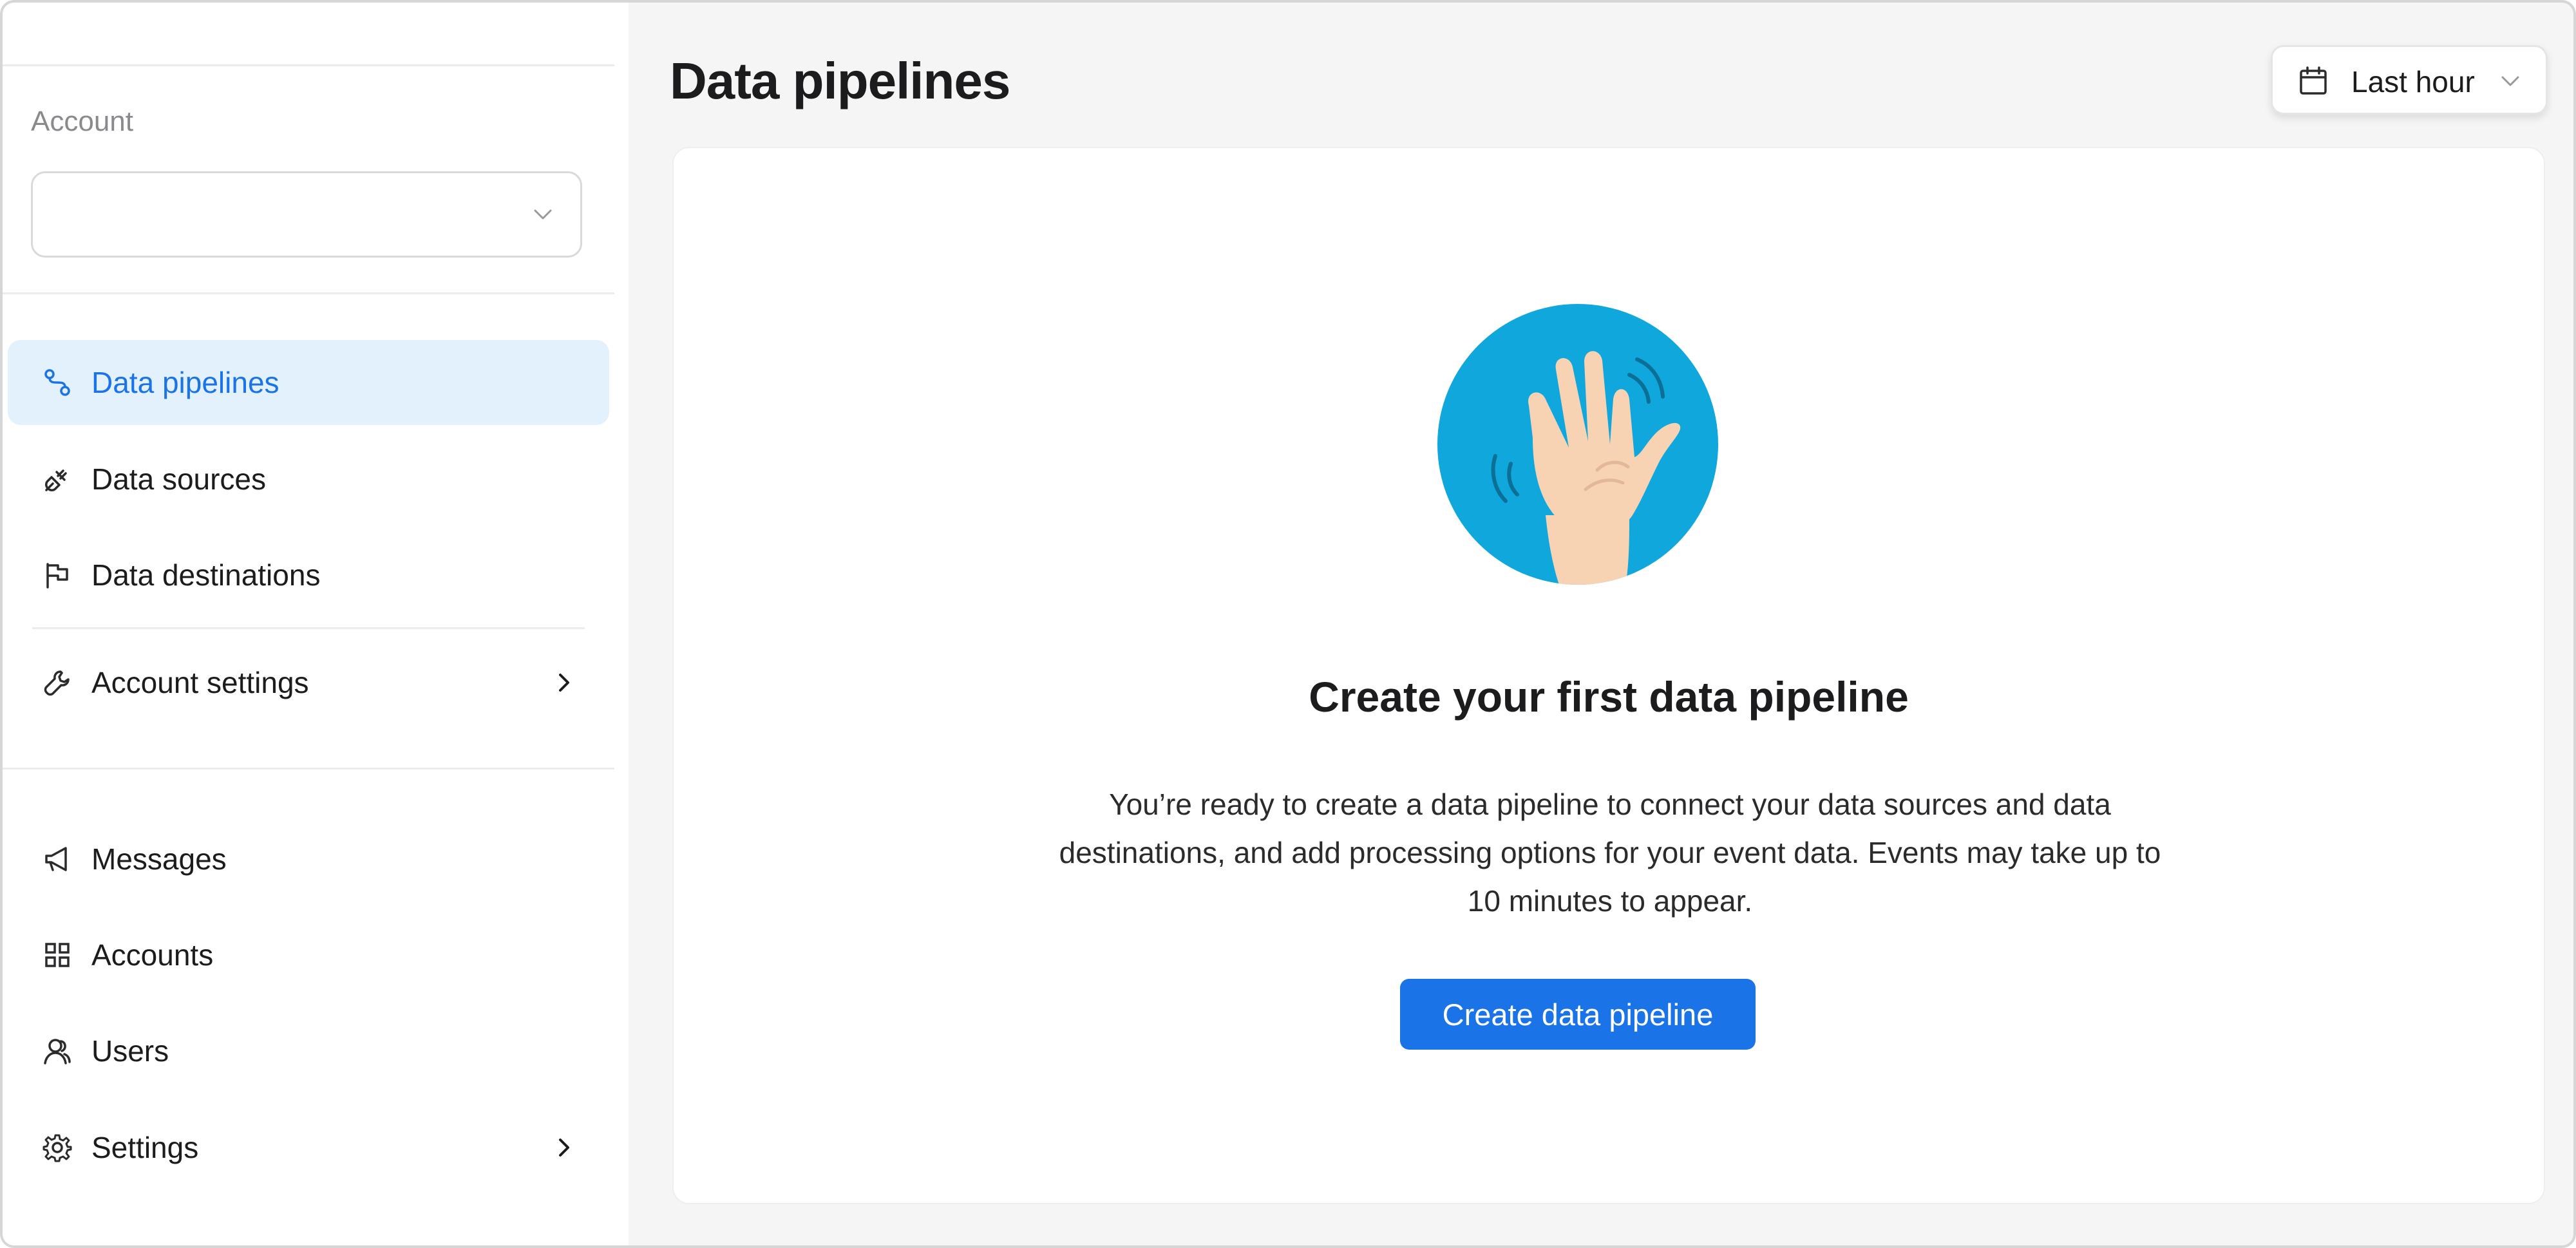 Image resolution: width=2576 pixels, height=1248 pixels. What do you see at coordinates (57, 859) in the screenshot?
I see `megaphone-icon` at bounding box center [57, 859].